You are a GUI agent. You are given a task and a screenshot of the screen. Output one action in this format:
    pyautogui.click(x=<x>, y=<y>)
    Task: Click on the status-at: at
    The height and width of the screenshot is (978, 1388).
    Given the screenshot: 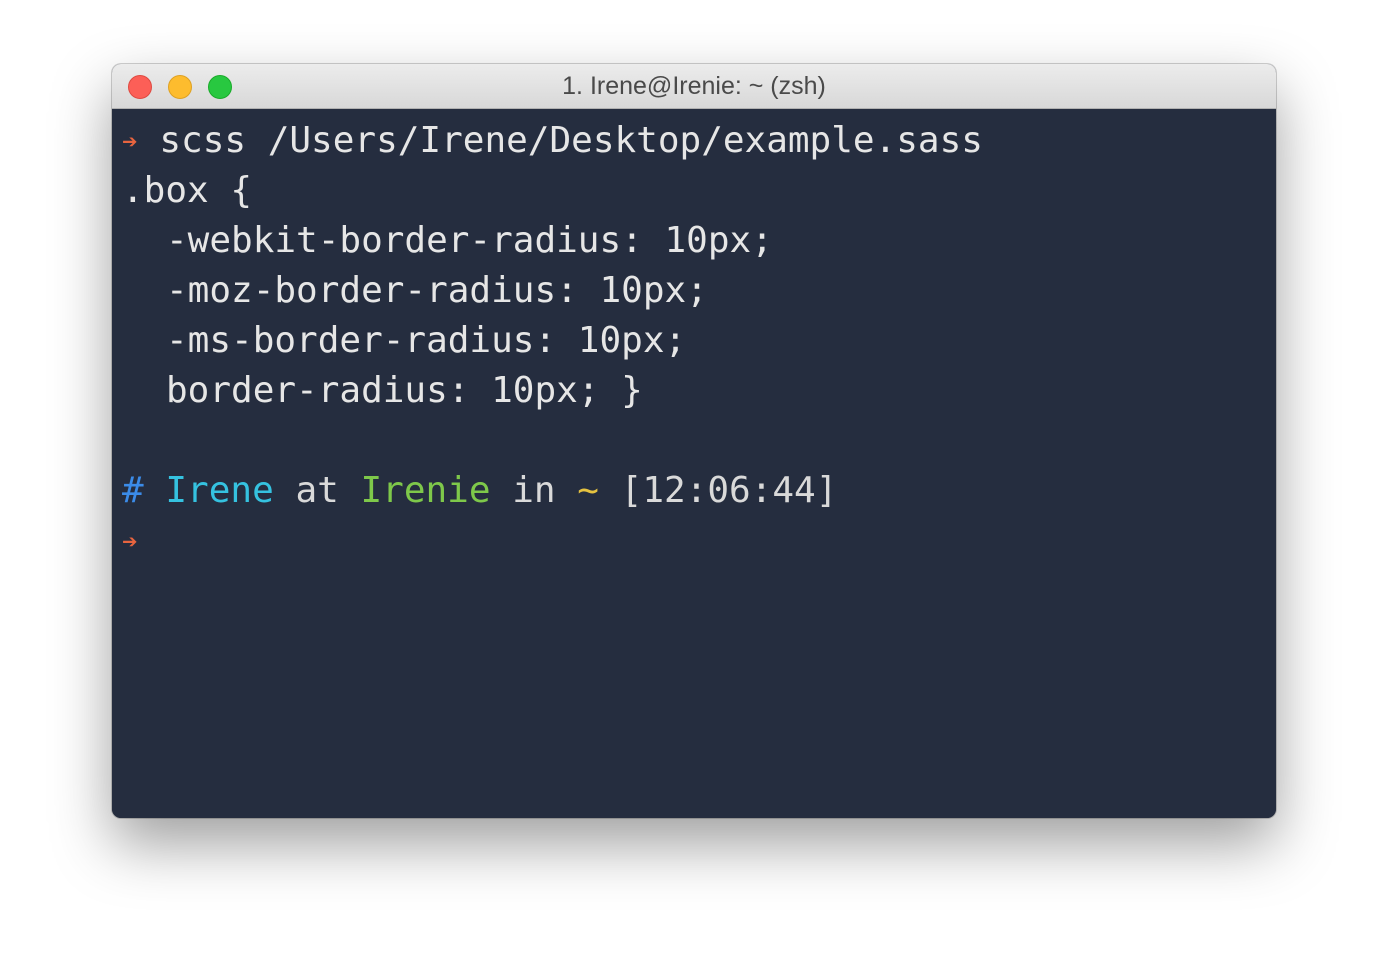 What is the action you would take?
    pyautogui.click(x=317, y=490)
    